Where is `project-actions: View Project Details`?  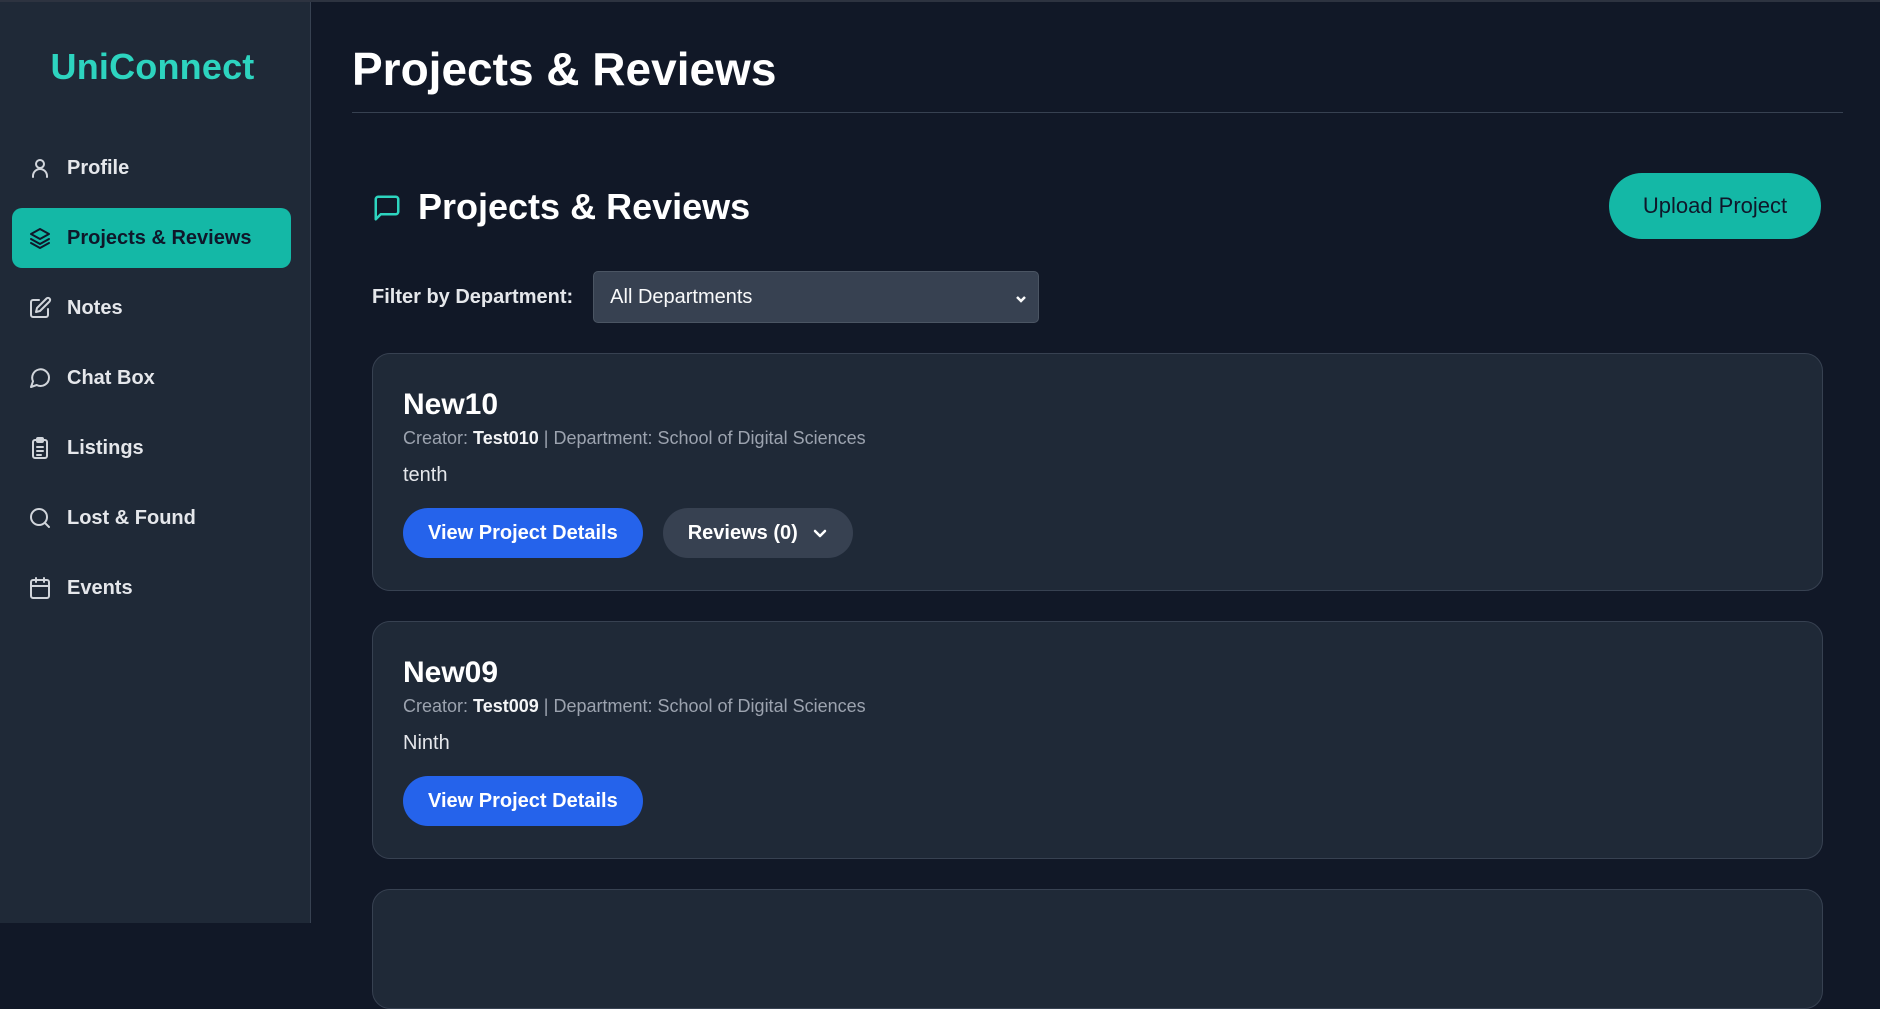
project-actions: View Project Details is located at coordinates (533, 801).